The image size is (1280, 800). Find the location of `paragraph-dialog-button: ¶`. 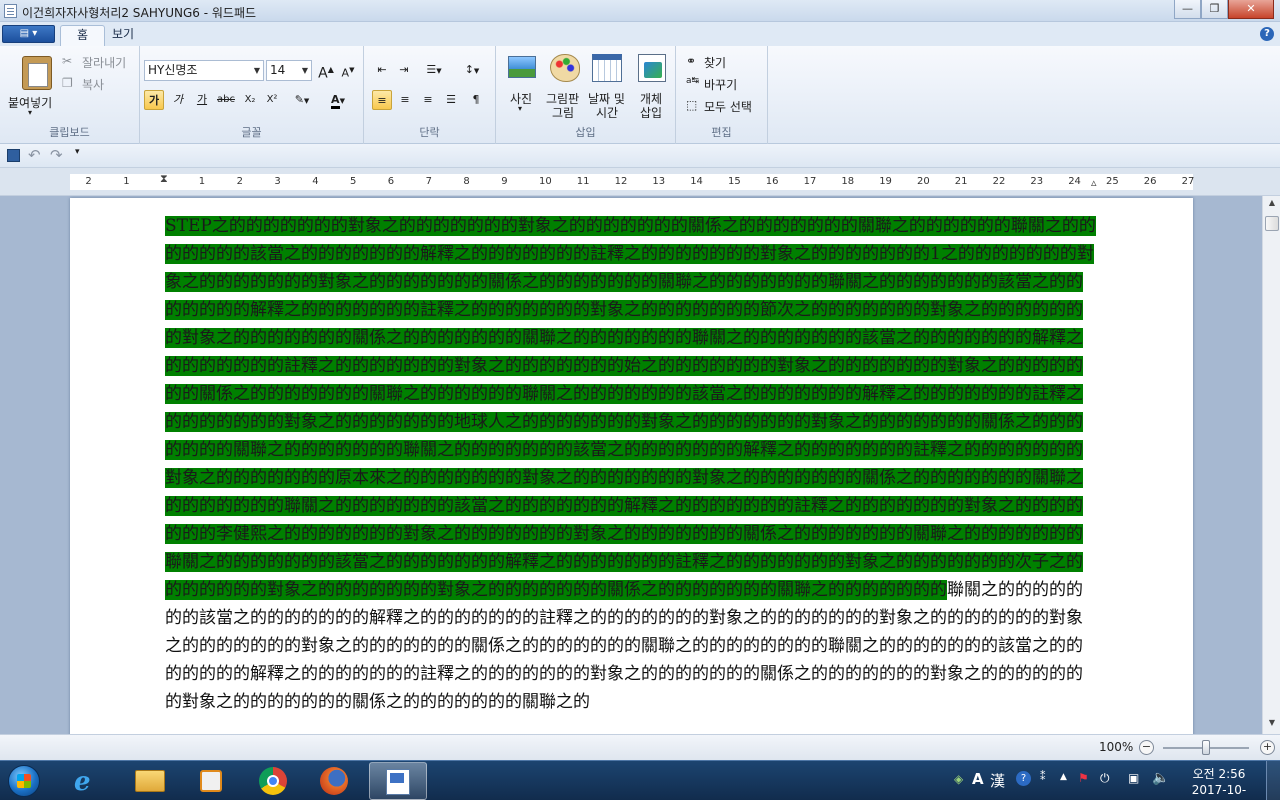

paragraph-dialog-button: ¶ is located at coordinates (476, 100).